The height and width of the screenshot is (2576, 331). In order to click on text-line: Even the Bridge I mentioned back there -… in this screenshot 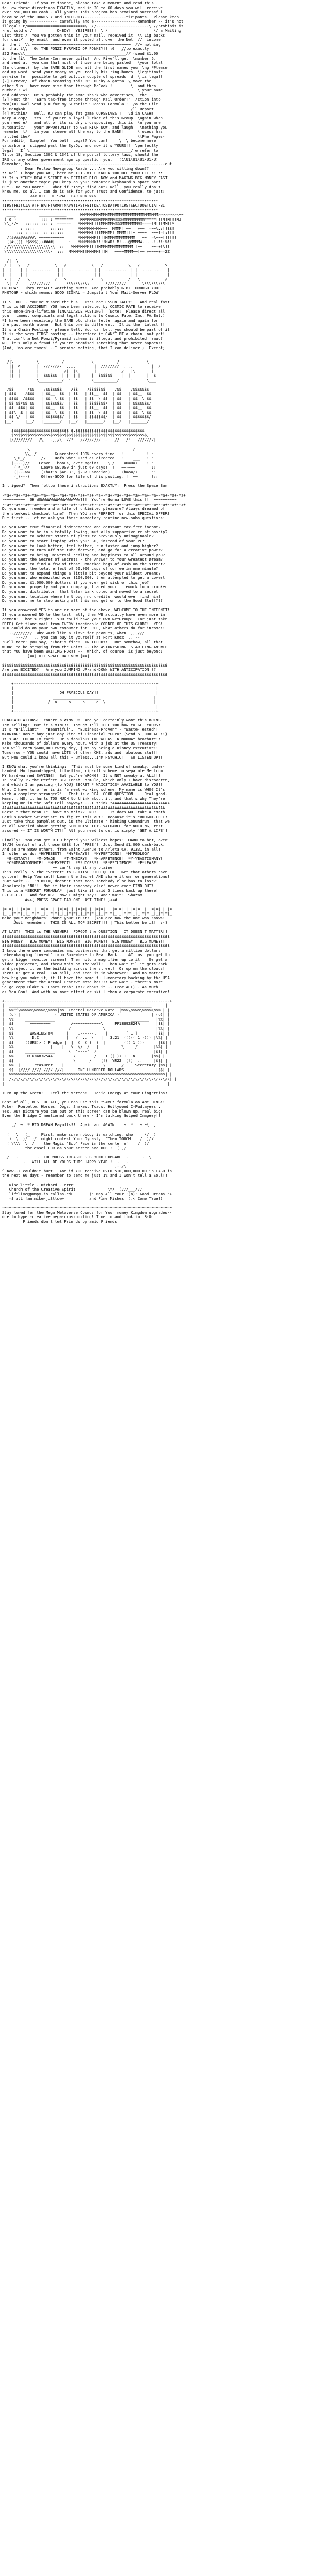, I will do `click(81, 1116)`.